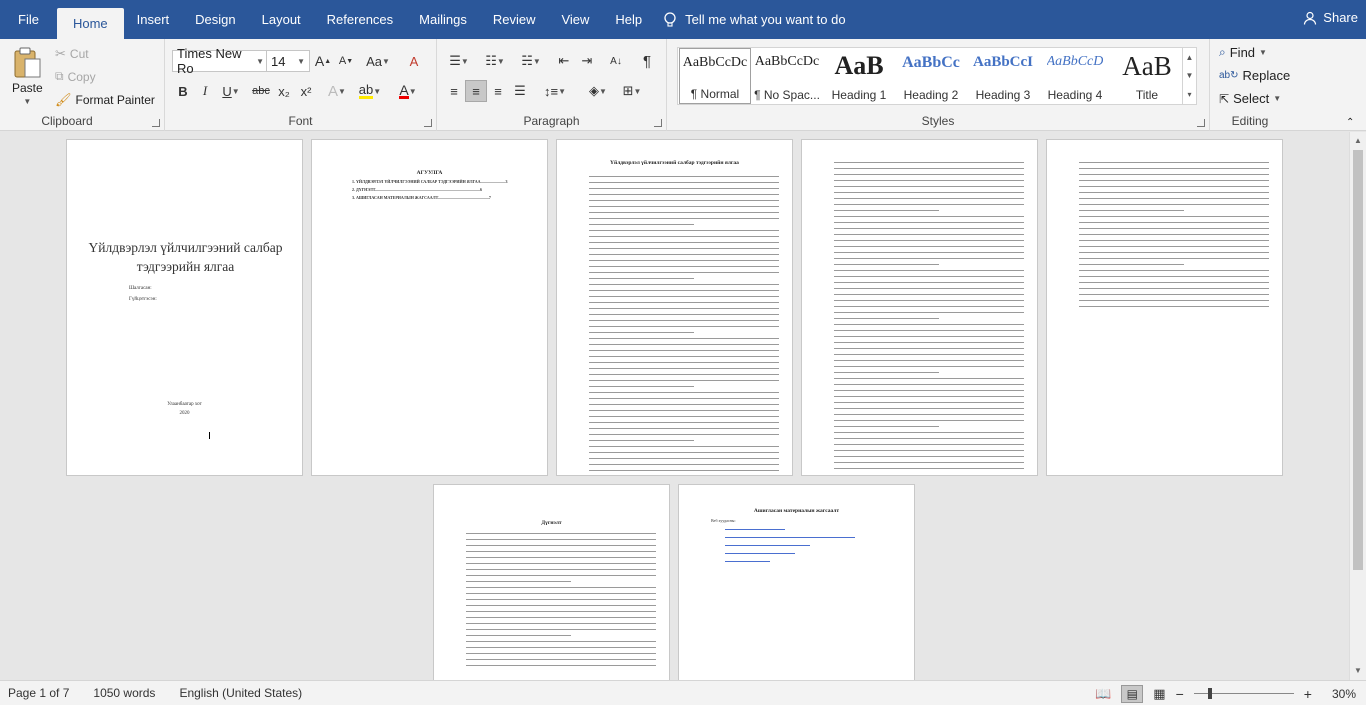  I want to click on clear-formatting-button: A, so click(414, 61).